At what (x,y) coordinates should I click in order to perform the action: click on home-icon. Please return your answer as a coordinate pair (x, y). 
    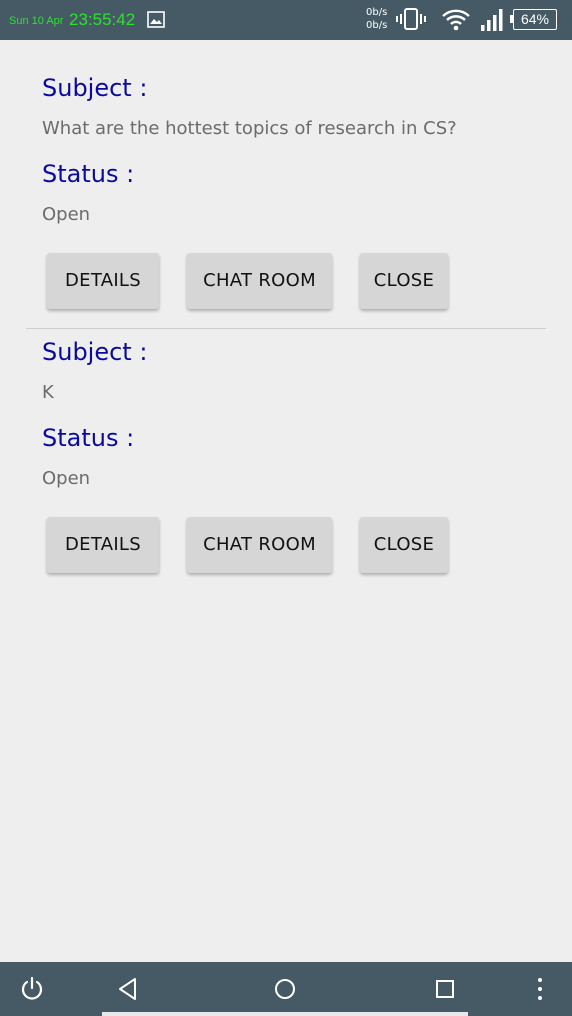
    Looking at the image, I should click on (285, 989).